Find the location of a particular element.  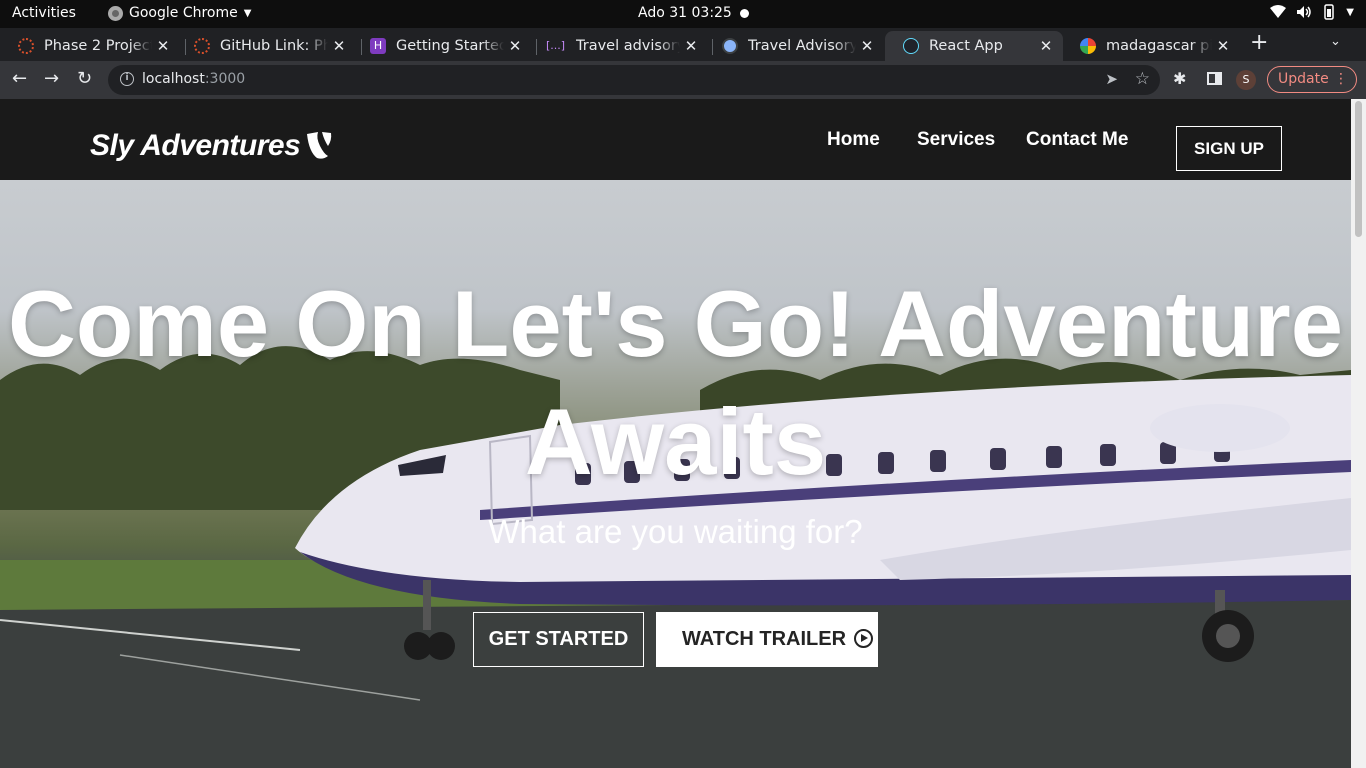

tab-title: GitHub Link: Pha is located at coordinates (274, 46).